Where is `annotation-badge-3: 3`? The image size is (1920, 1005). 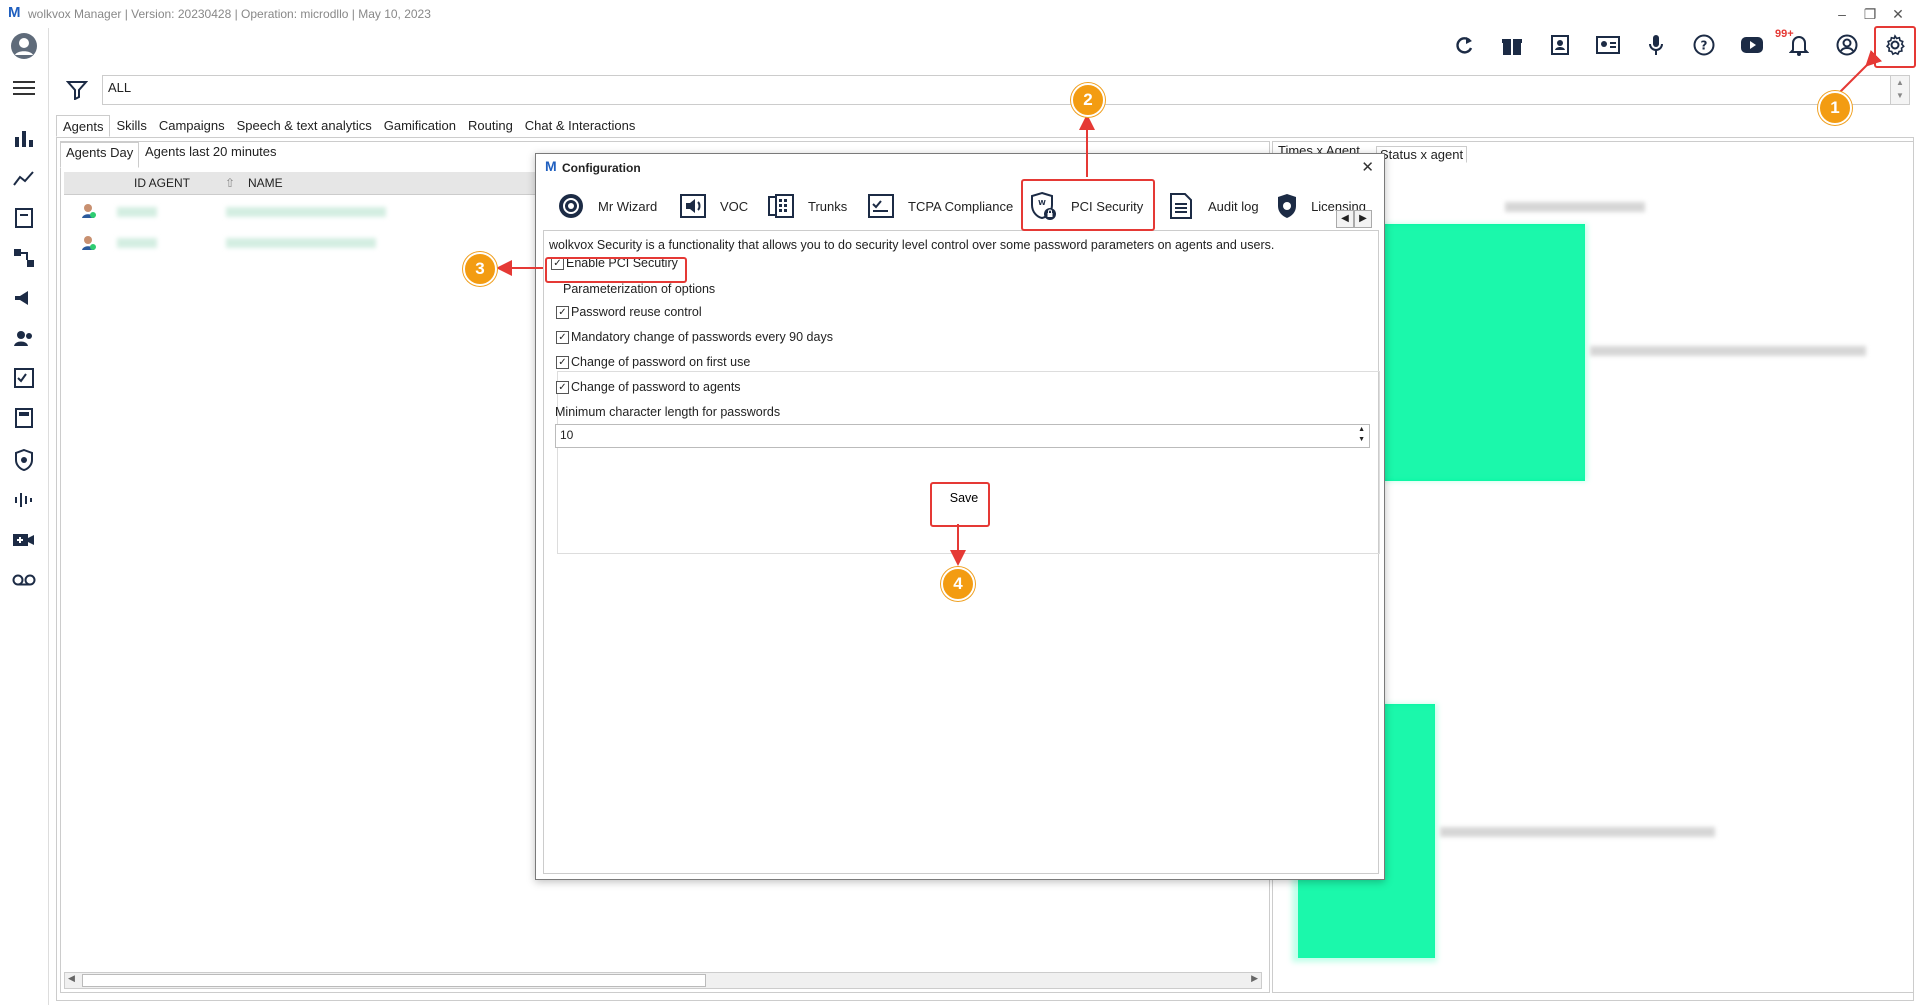 annotation-badge-3: 3 is located at coordinates (480, 269).